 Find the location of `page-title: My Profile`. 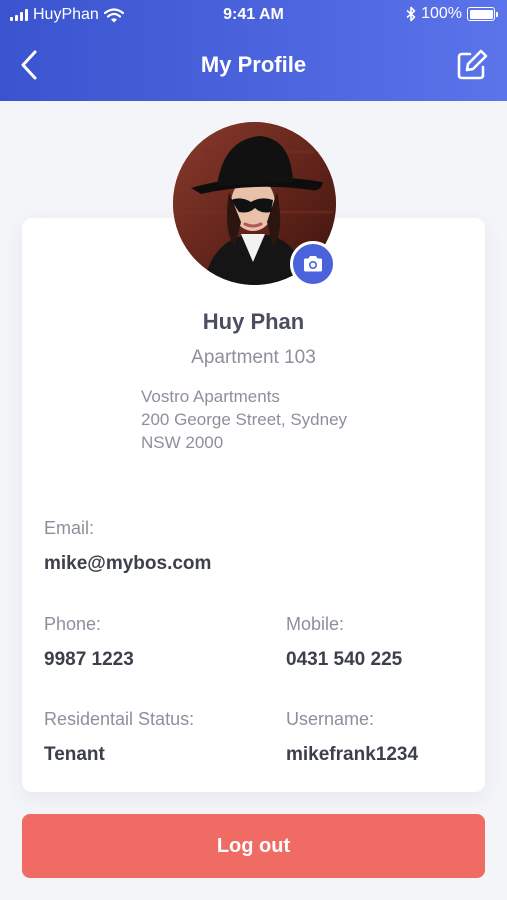

page-title: My Profile is located at coordinates (253, 64).